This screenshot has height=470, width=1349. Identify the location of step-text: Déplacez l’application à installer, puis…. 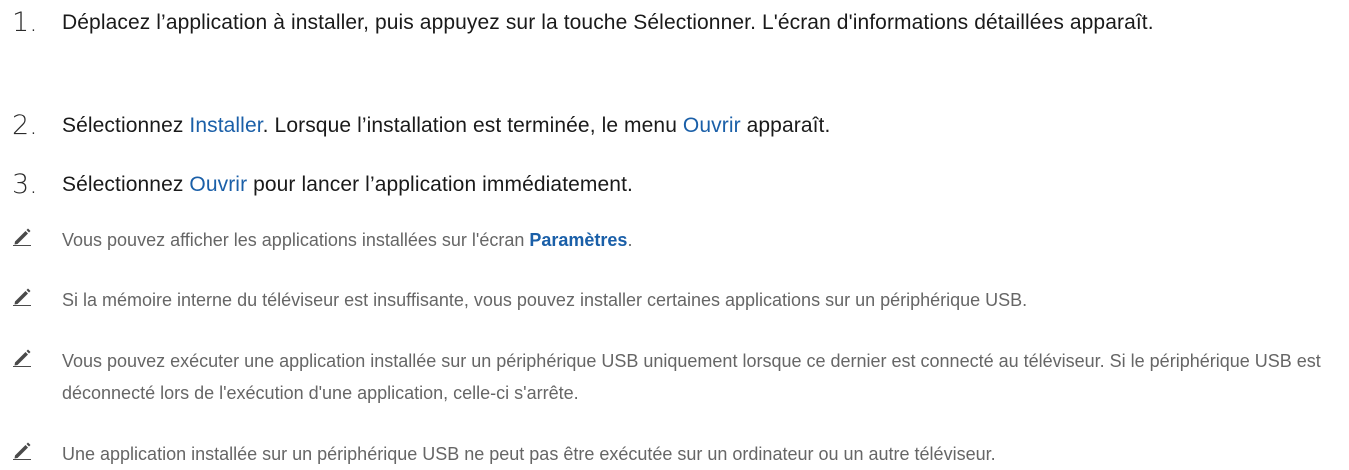
(608, 22).